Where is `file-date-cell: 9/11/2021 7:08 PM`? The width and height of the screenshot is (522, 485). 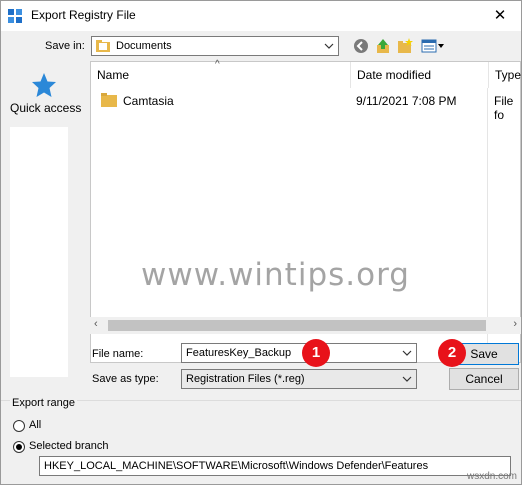
file-date-cell: 9/11/2021 7:08 PM is located at coordinates (406, 101).